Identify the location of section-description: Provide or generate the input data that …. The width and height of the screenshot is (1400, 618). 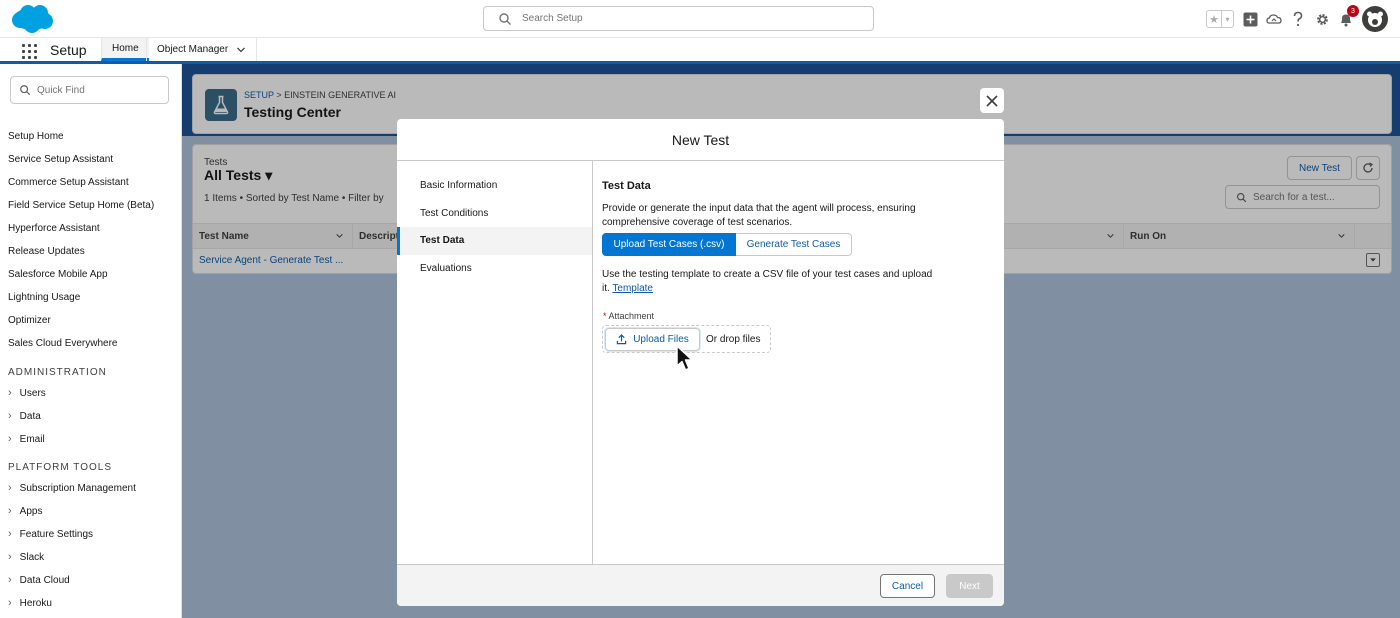
(759, 215).